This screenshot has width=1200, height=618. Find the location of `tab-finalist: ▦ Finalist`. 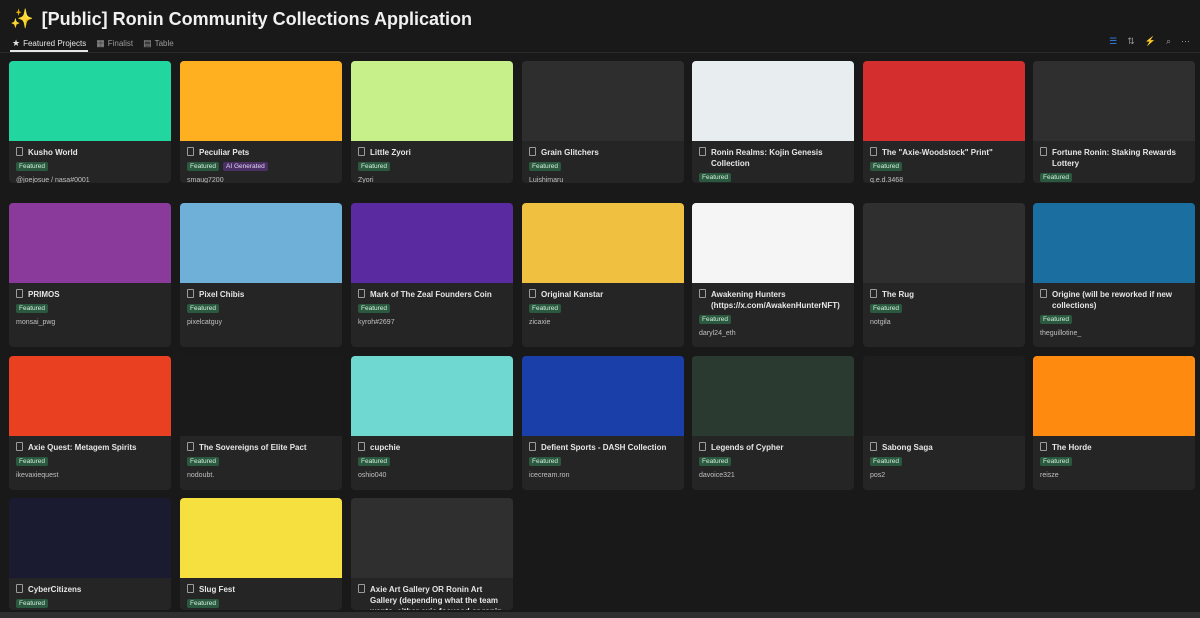

tab-finalist: ▦ Finalist is located at coordinates (114, 43).